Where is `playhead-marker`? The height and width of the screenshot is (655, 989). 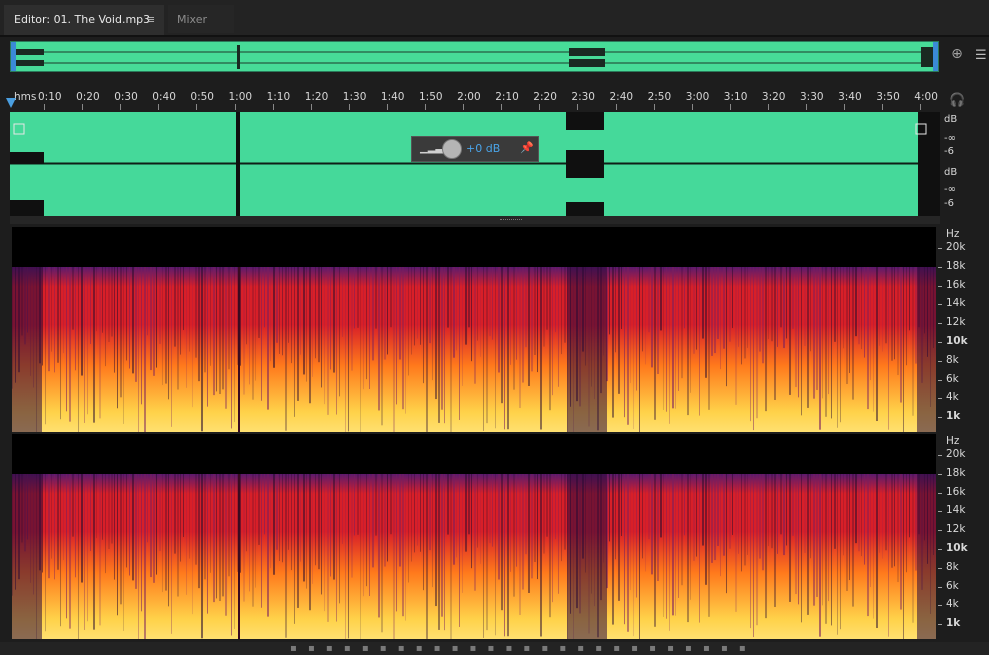
playhead-marker is located at coordinates (11, 103).